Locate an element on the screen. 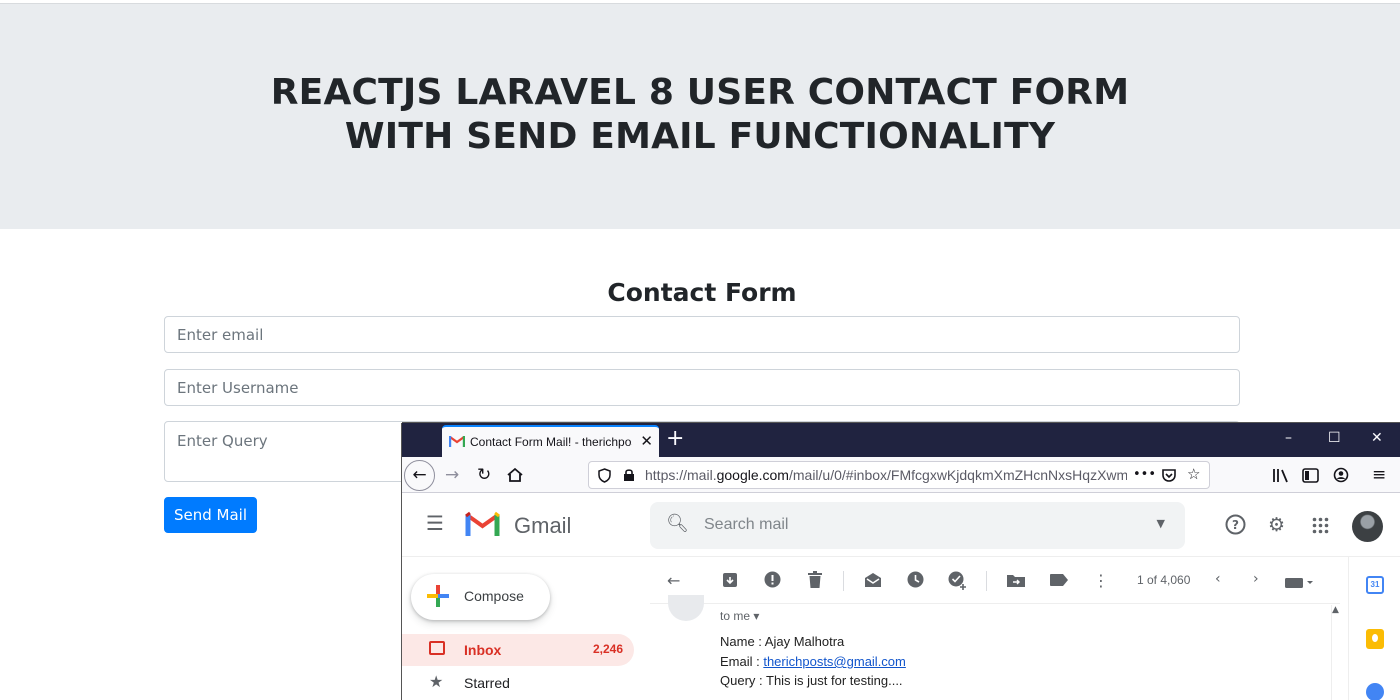  gmail-favicon-icon is located at coordinates (457, 441).